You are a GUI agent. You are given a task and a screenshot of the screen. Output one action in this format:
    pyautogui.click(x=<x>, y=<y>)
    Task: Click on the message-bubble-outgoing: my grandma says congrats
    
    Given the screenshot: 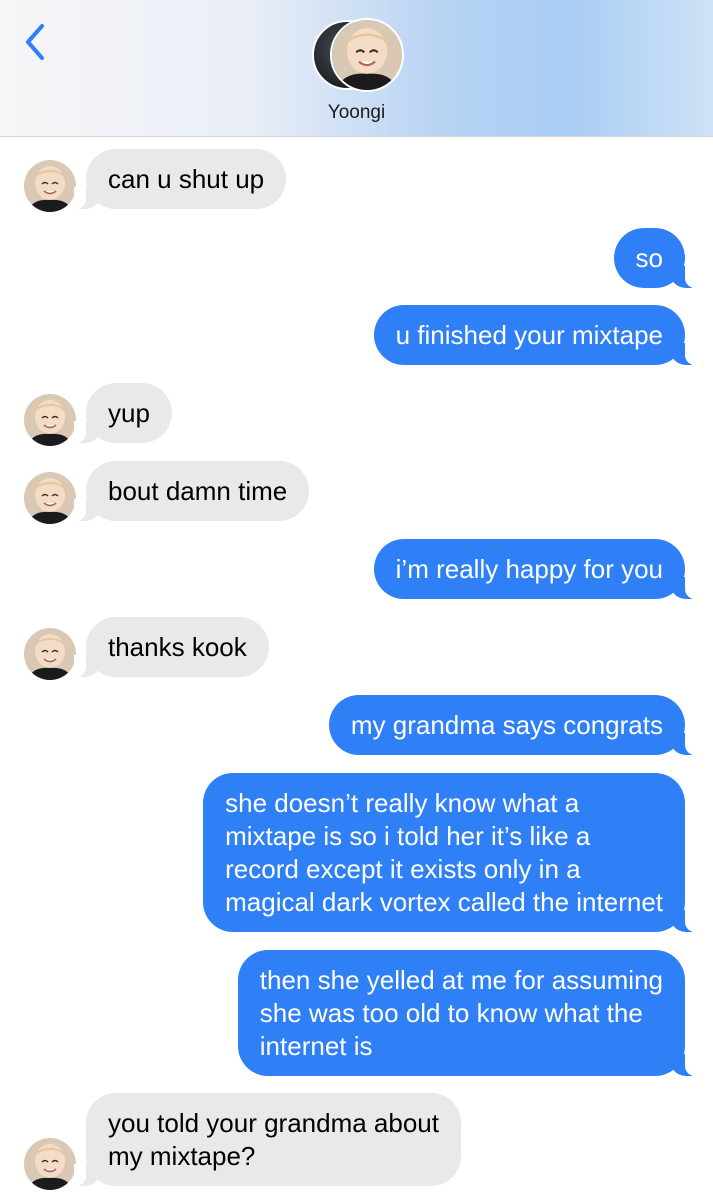 What is the action you would take?
    pyautogui.click(x=513, y=725)
    